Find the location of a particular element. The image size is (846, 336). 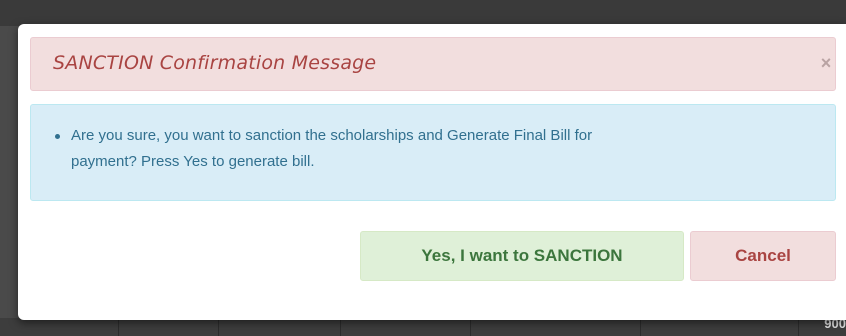

cancel-label: Cancel is located at coordinates (763, 255).